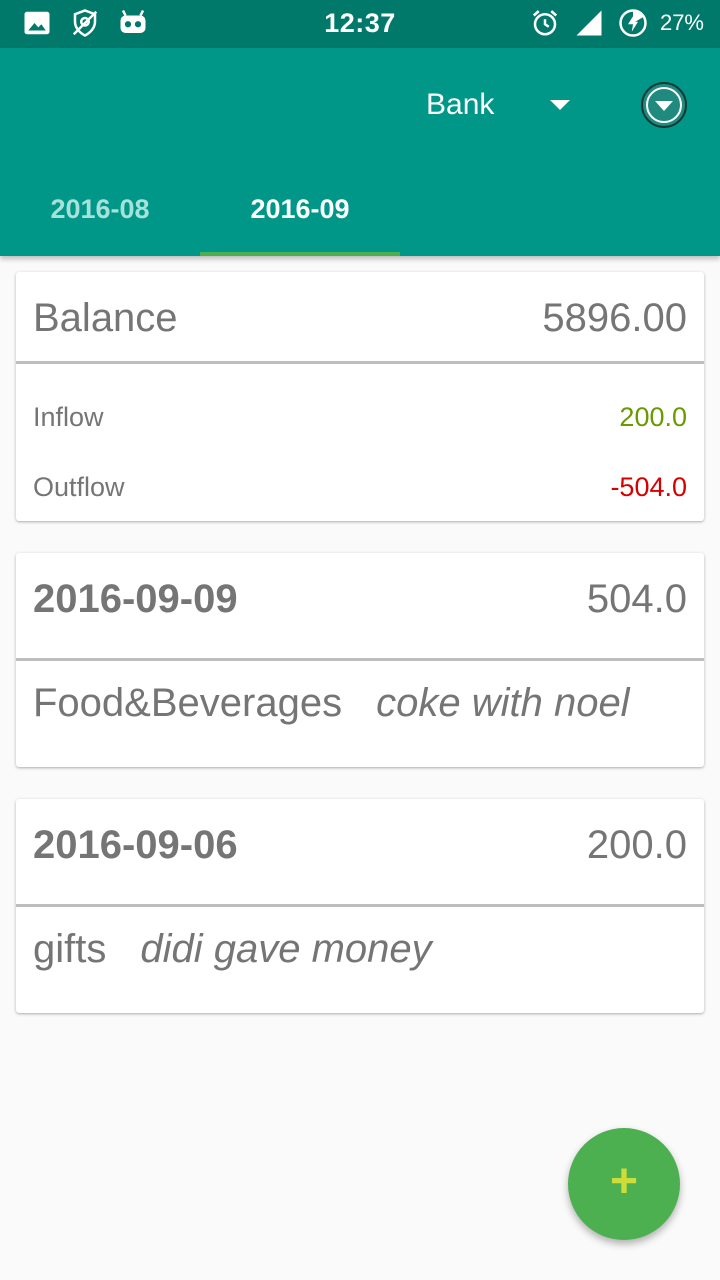  I want to click on day-date: 2016-09-09, so click(135, 599).